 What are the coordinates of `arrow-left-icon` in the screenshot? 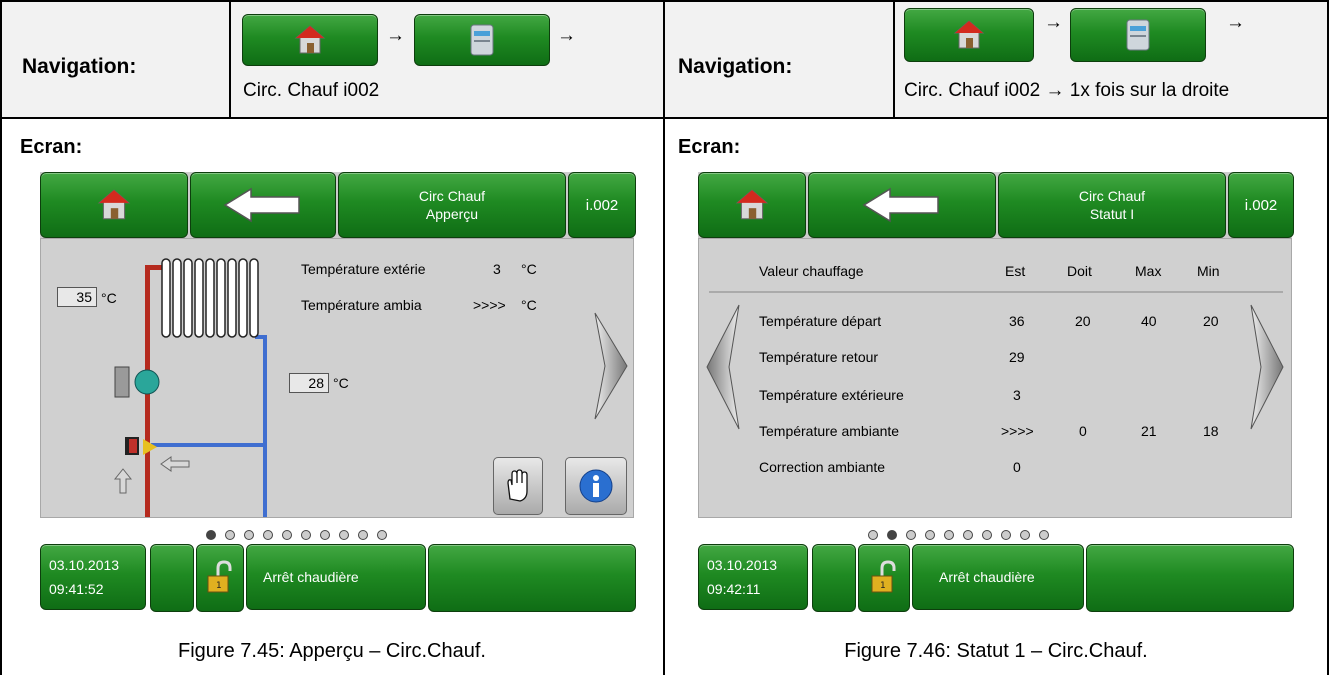 It's located at (900, 205).